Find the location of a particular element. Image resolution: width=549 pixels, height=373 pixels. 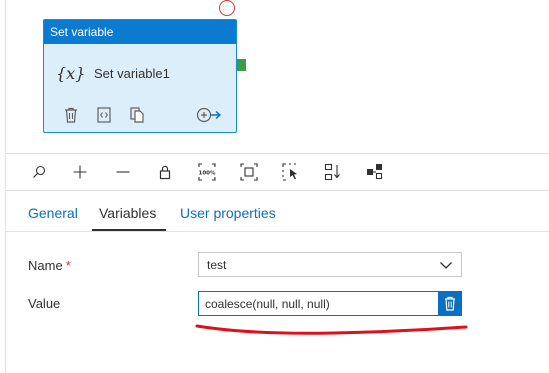

variable-name-dropdown: test is located at coordinates (330, 264).